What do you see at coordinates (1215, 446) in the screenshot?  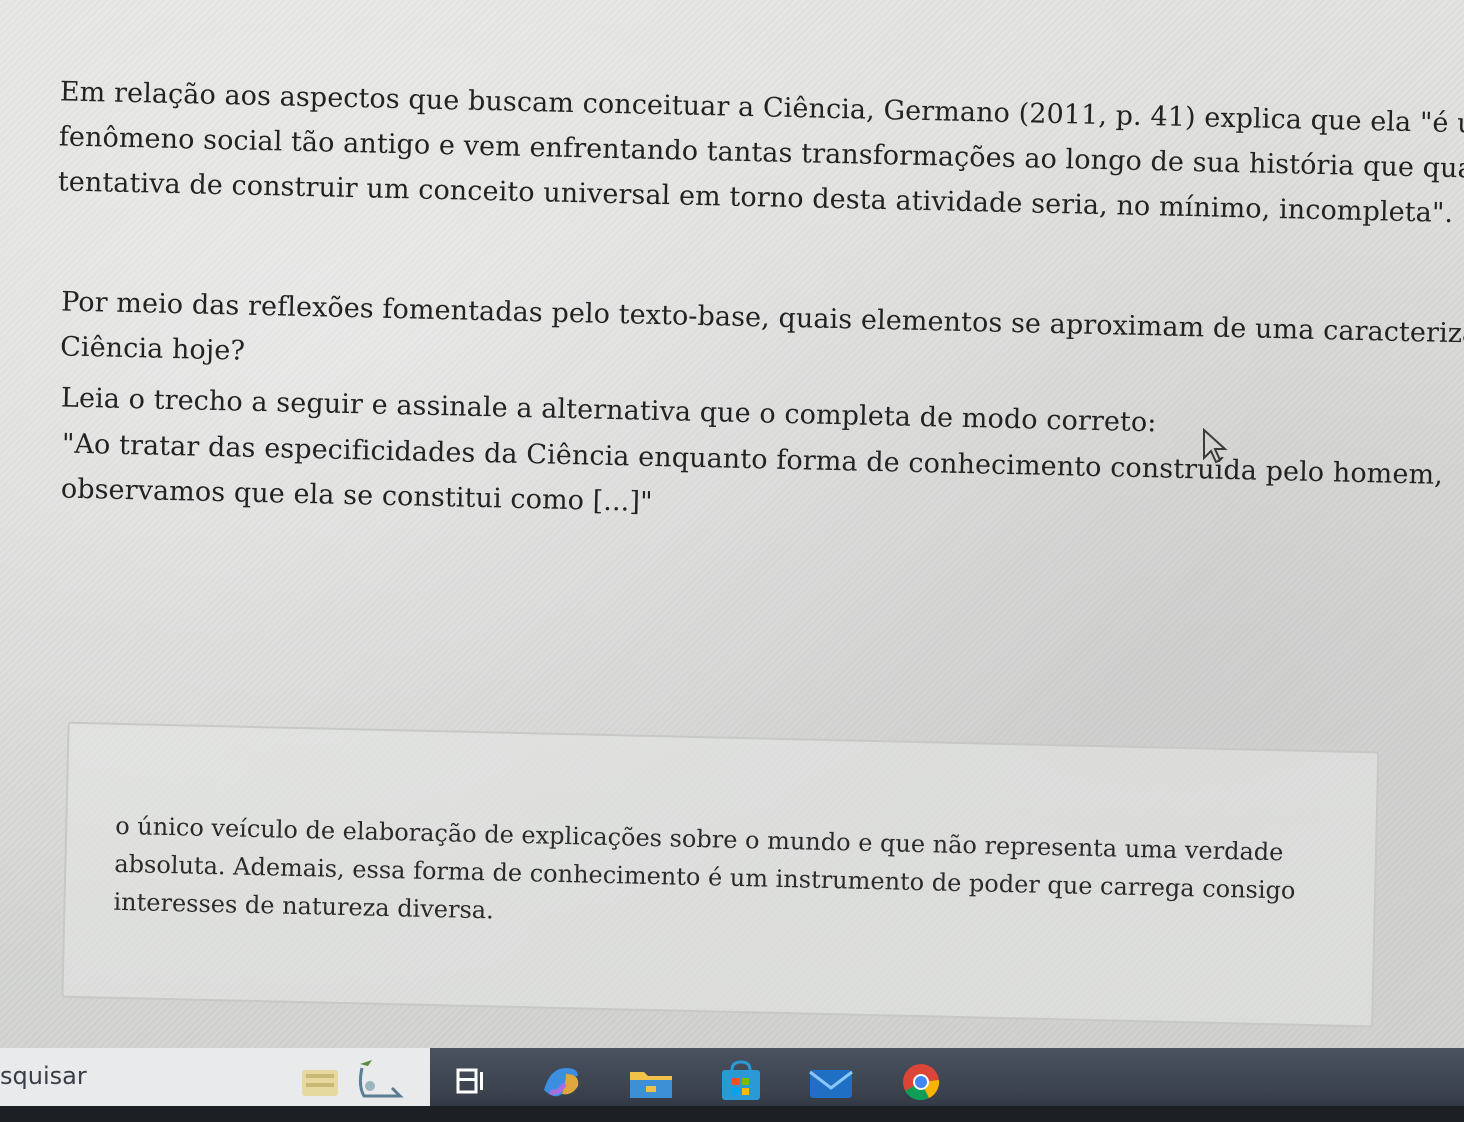 I see `mouse-cursor-icon` at bounding box center [1215, 446].